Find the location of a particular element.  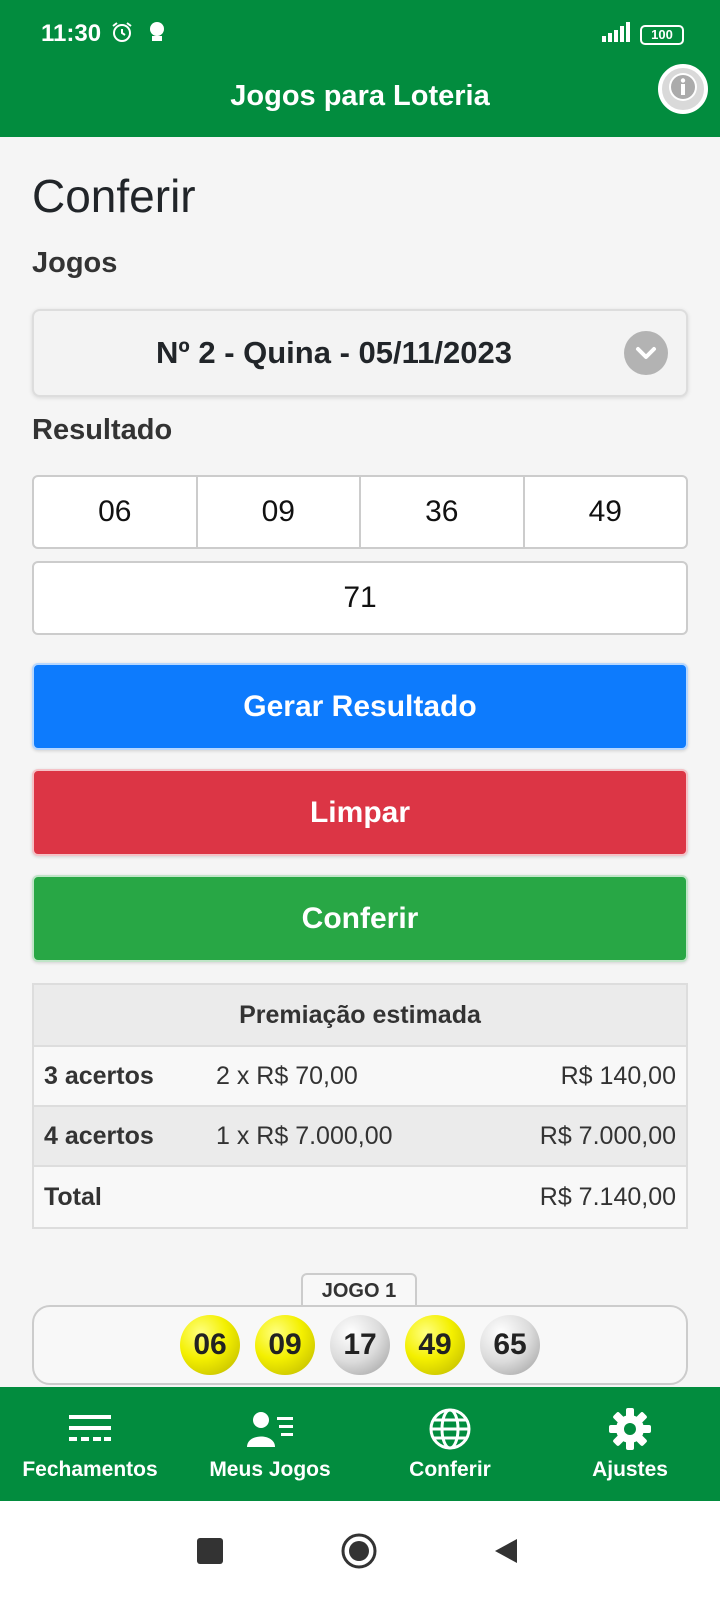

alarm-icon is located at coordinates (122, 34).